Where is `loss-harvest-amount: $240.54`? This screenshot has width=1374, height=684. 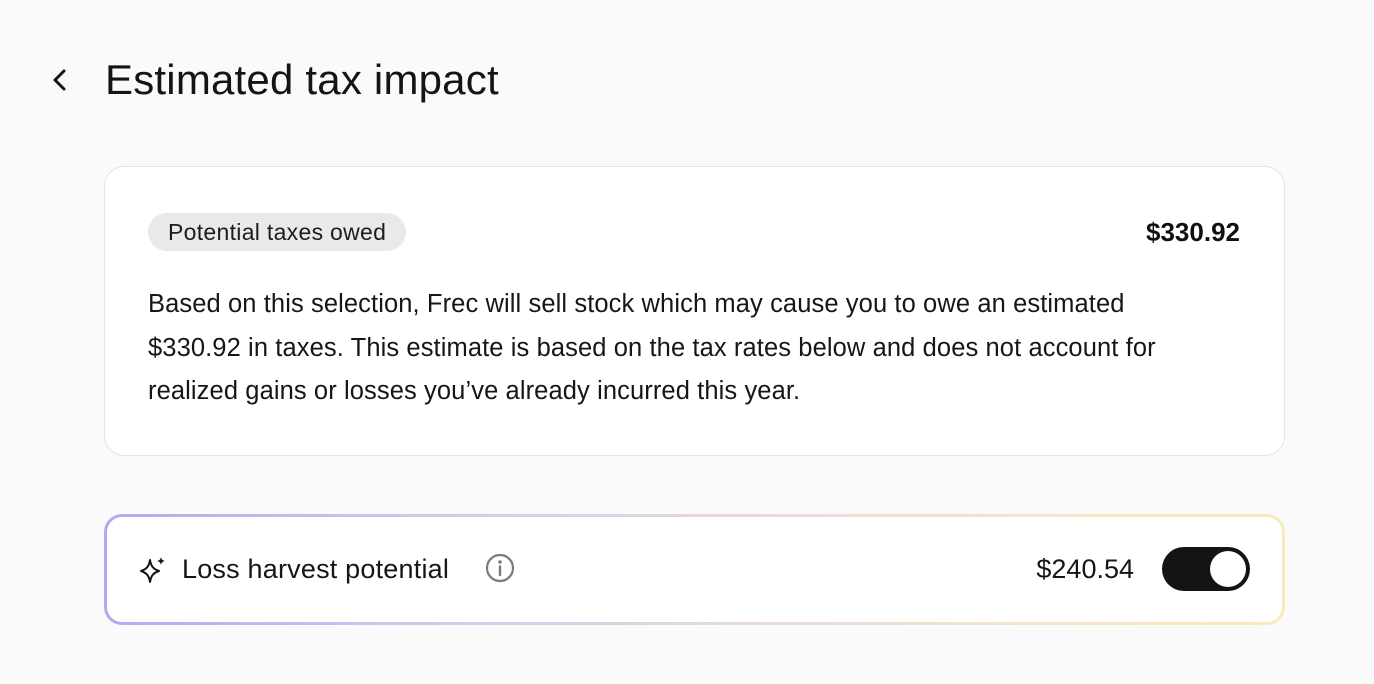
loss-harvest-amount: $240.54 is located at coordinates (1085, 569).